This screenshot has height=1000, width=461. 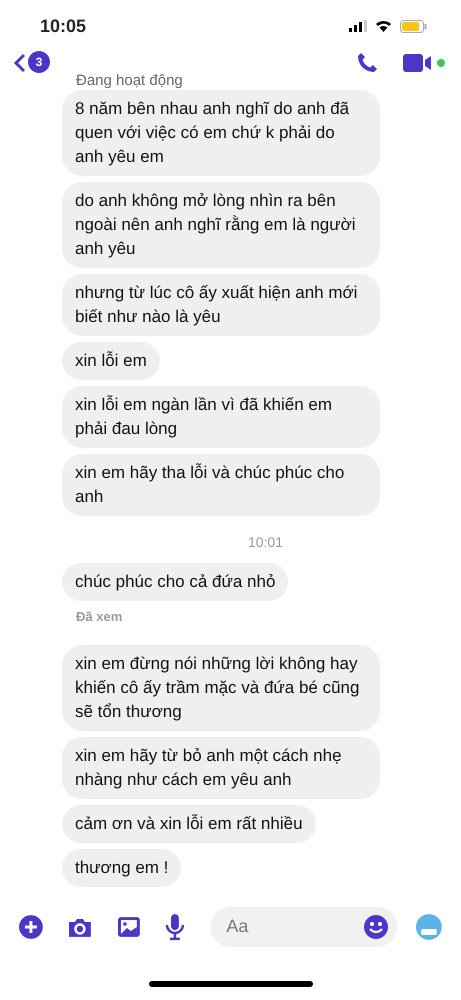 I want to click on message-bubble: xin em hãy tha lỗi và chúc phúc cho anh, so click(x=221, y=485).